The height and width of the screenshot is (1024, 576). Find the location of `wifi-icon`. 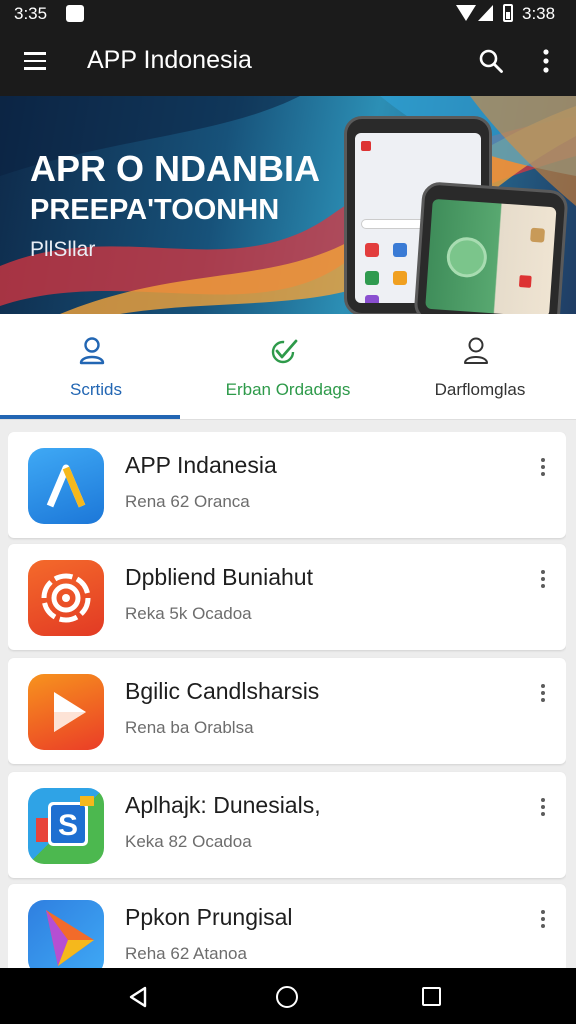

wifi-icon is located at coordinates (466, 13).